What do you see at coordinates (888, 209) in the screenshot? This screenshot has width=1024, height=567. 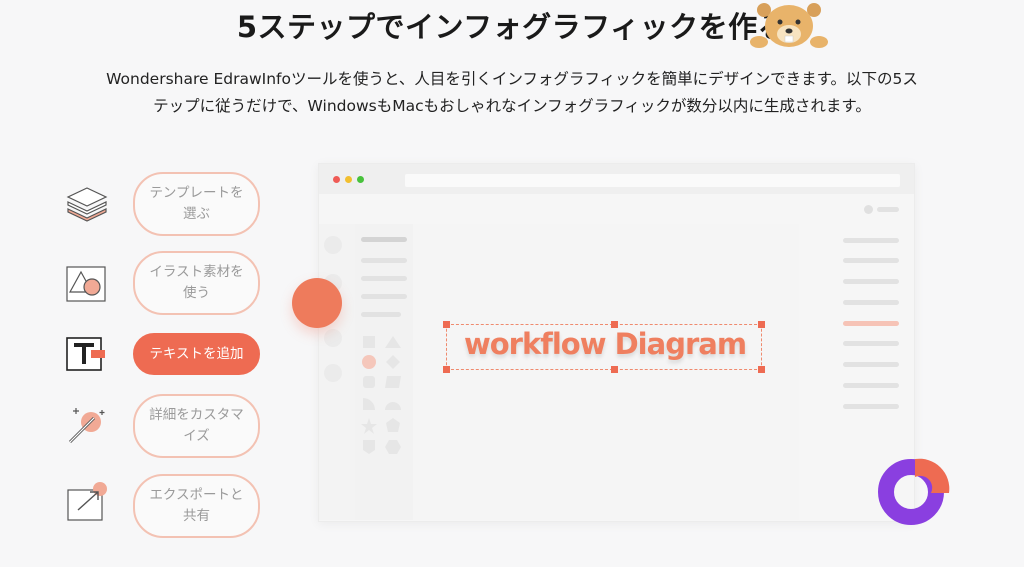 I see `toolbar-line` at bounding box center [888, 209].